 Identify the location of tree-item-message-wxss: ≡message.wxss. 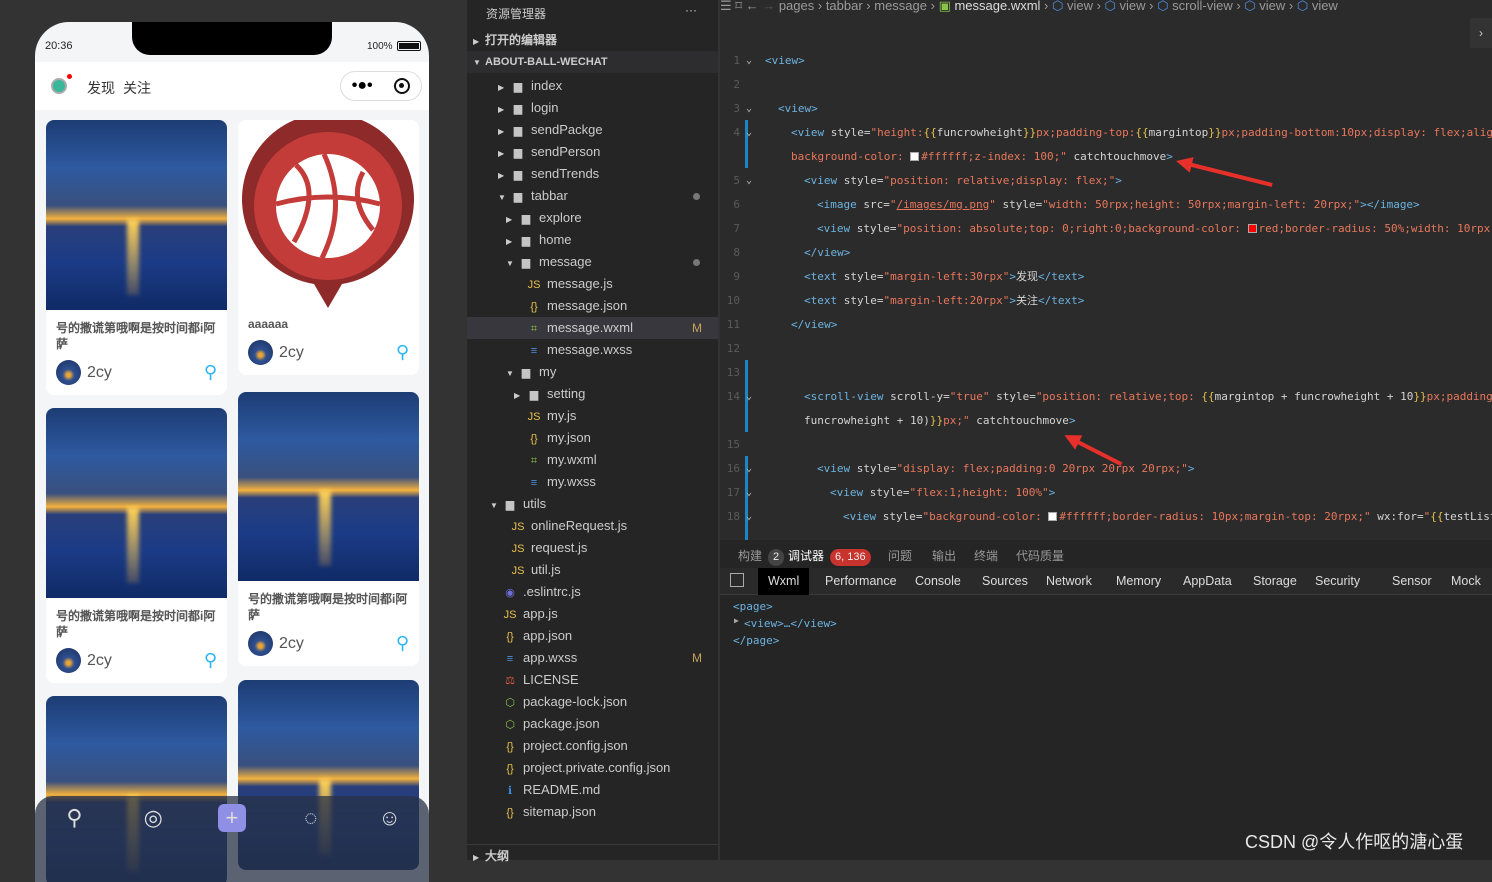
(592, 350).